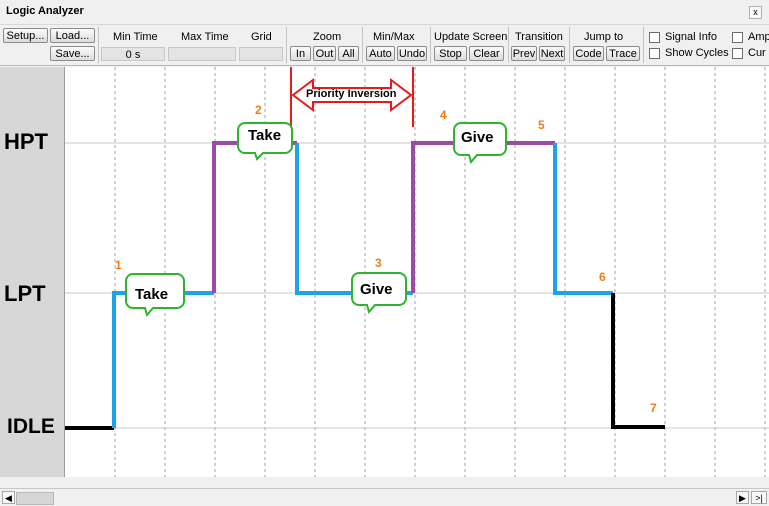  What do you see at coordinates (45, 11) in the screenshot?
I see `window-title: Logic Analyzer` at bounding box center [45, 11].